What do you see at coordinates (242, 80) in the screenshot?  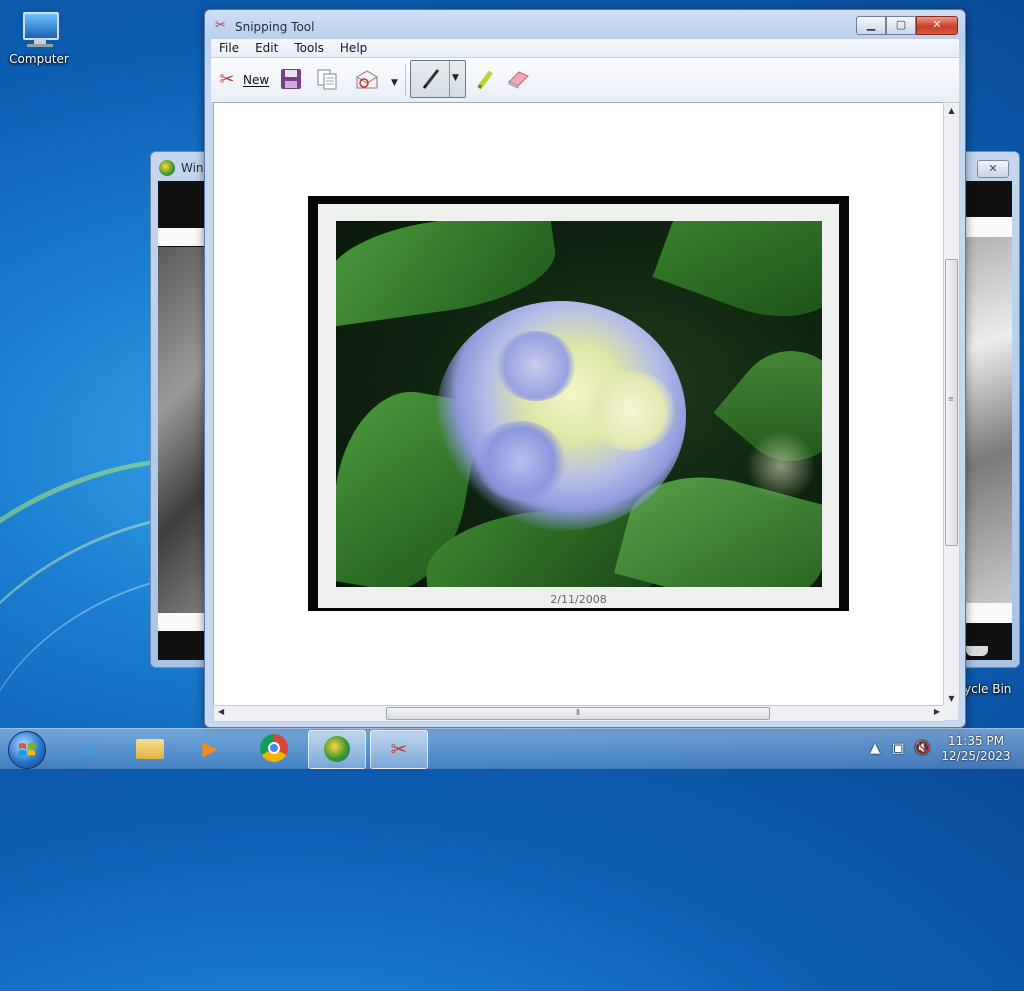 I see `new-snip-button: ✂ New` at bounding box center [242, 80].